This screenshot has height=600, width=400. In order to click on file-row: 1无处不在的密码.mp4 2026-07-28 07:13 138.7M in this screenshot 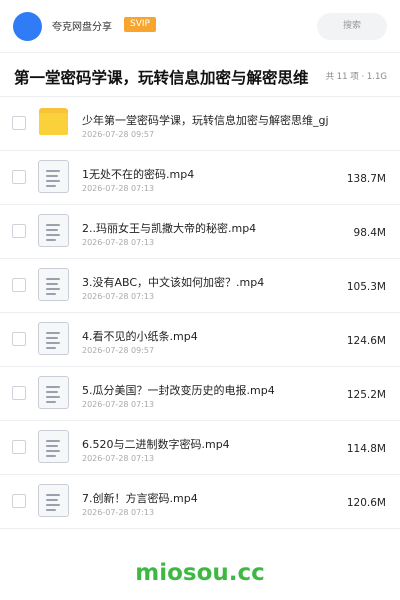, I will do `click(200, 178)`.